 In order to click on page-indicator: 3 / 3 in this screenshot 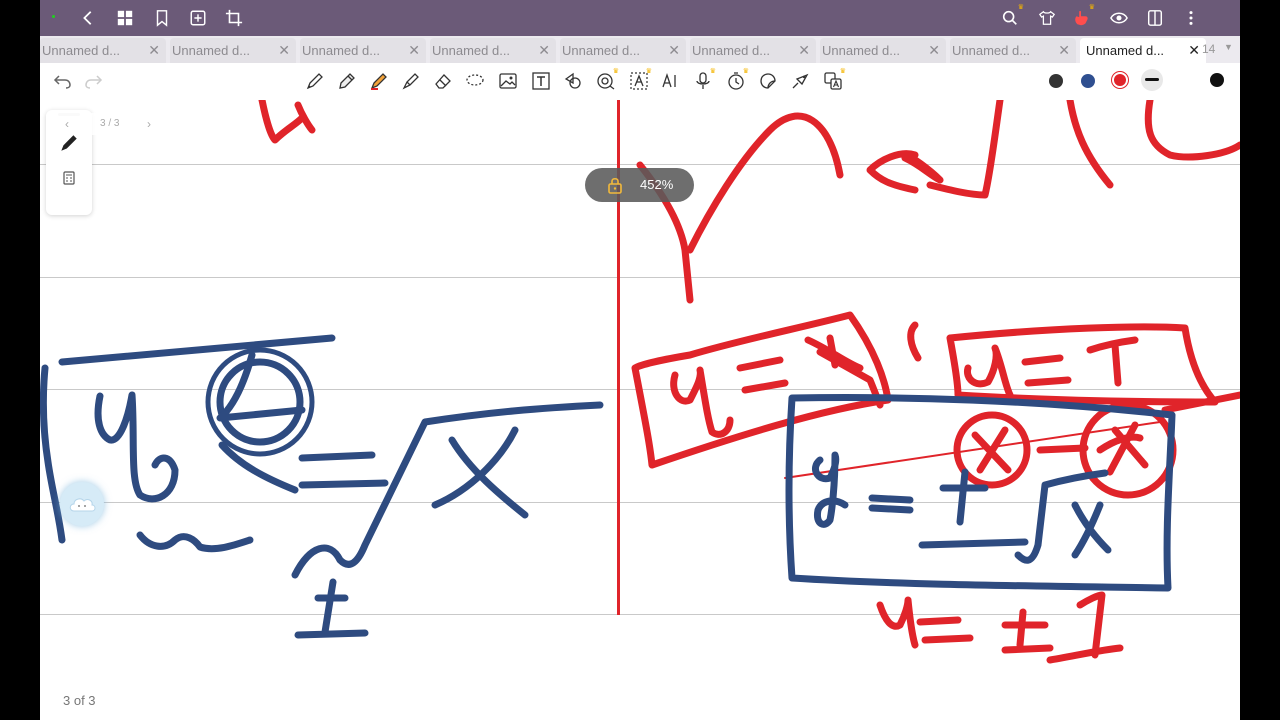, I will do `click(110, 123)`.